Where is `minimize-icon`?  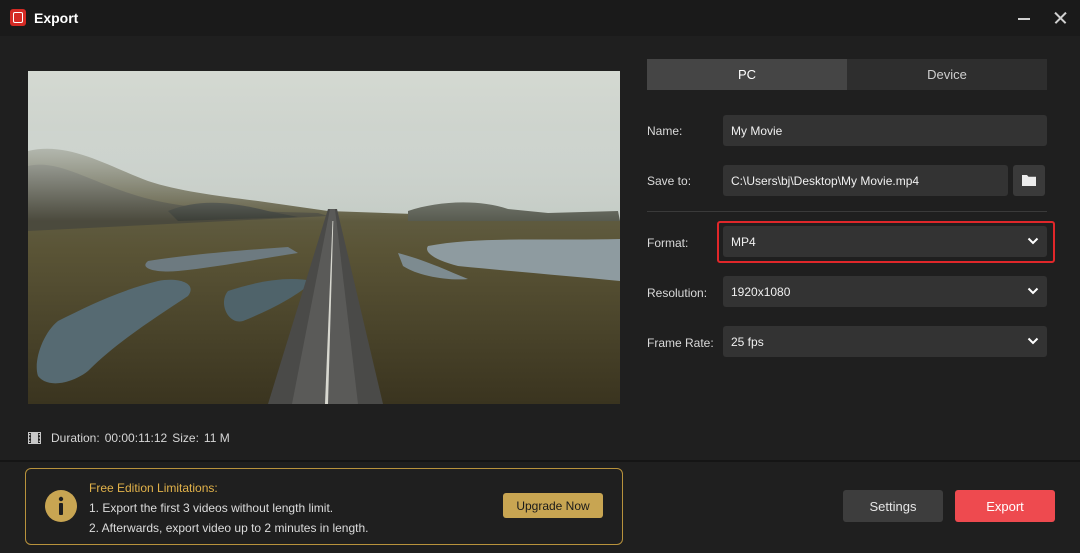 minimize-icon is located at coordinates (1024, 18).